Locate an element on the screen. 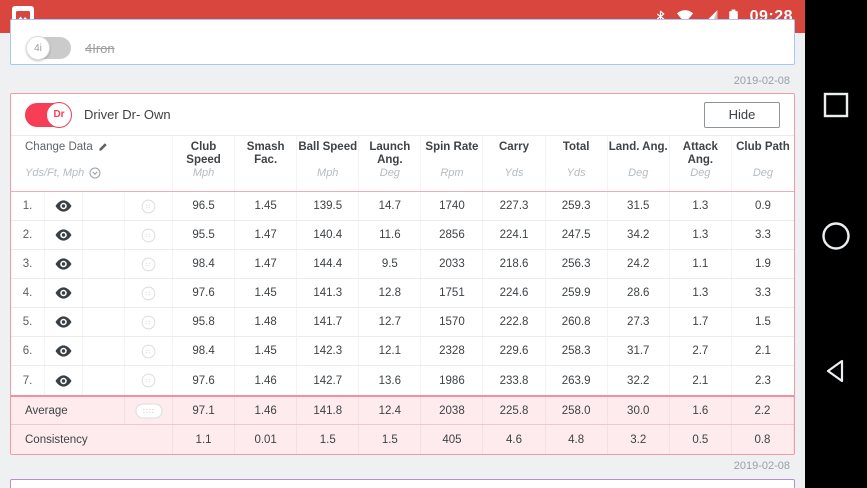  average-value-5: 225.8 is located at coordinates (514, 410).